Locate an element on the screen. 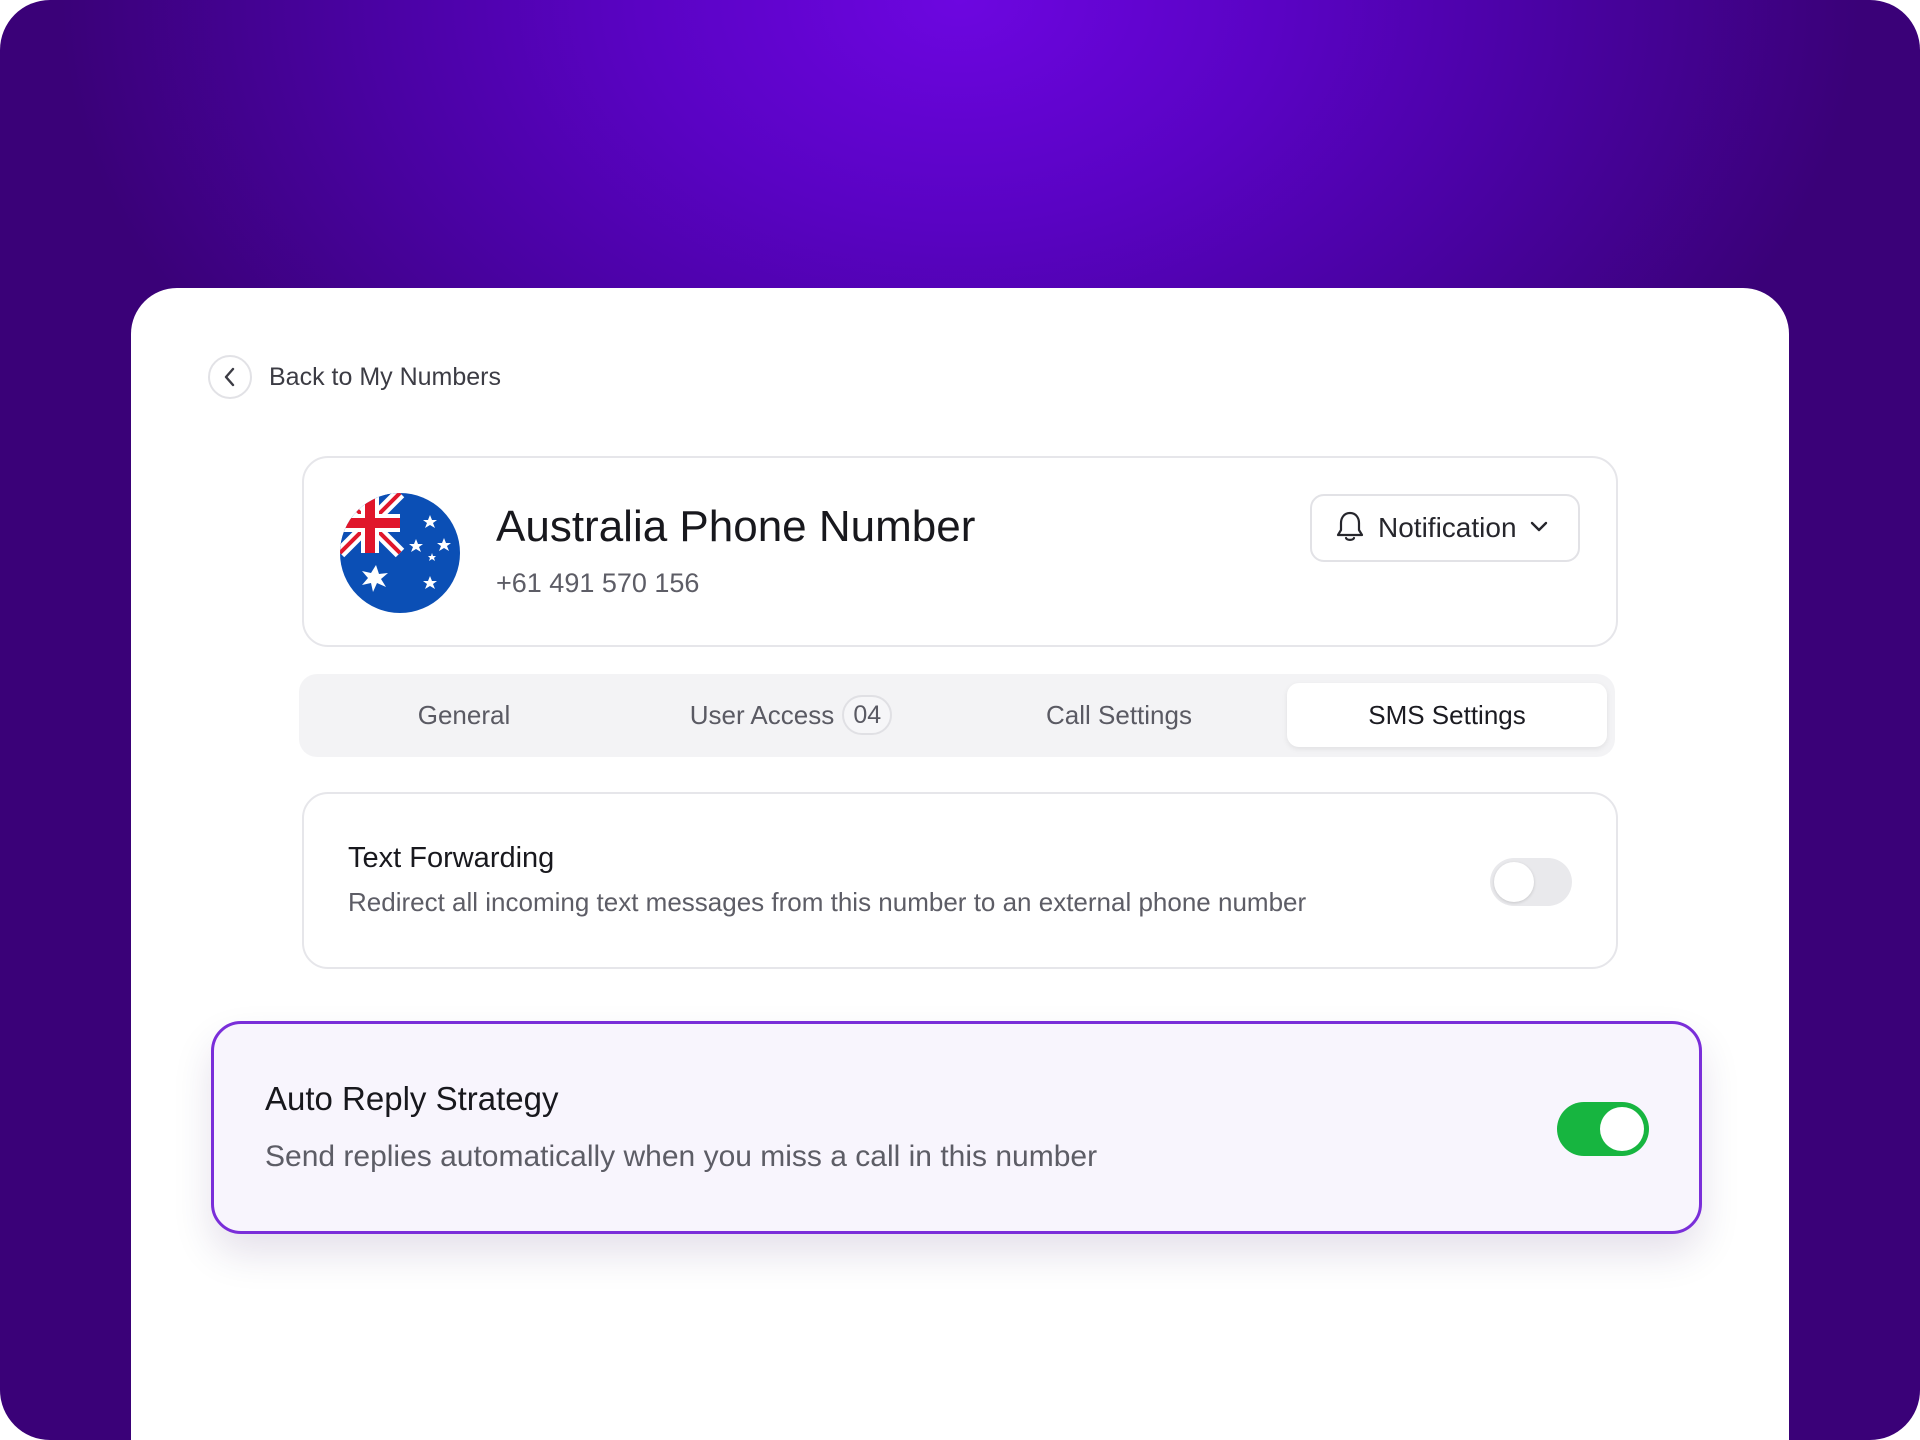 This screenshot has height=1440, width=1920. back-link-label: Back to My Numbers is located at coordinates (385, 376).